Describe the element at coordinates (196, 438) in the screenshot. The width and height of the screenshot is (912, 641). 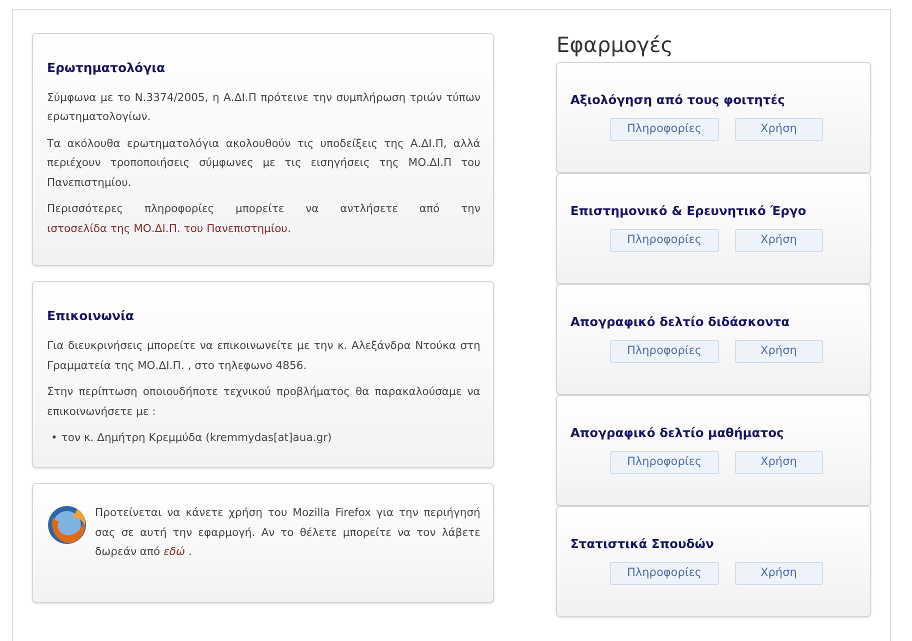
I see `list-item: τον κ. Δημήτρη Κρεμμύδα (kremmydas[at]aua.gr)` at that location.